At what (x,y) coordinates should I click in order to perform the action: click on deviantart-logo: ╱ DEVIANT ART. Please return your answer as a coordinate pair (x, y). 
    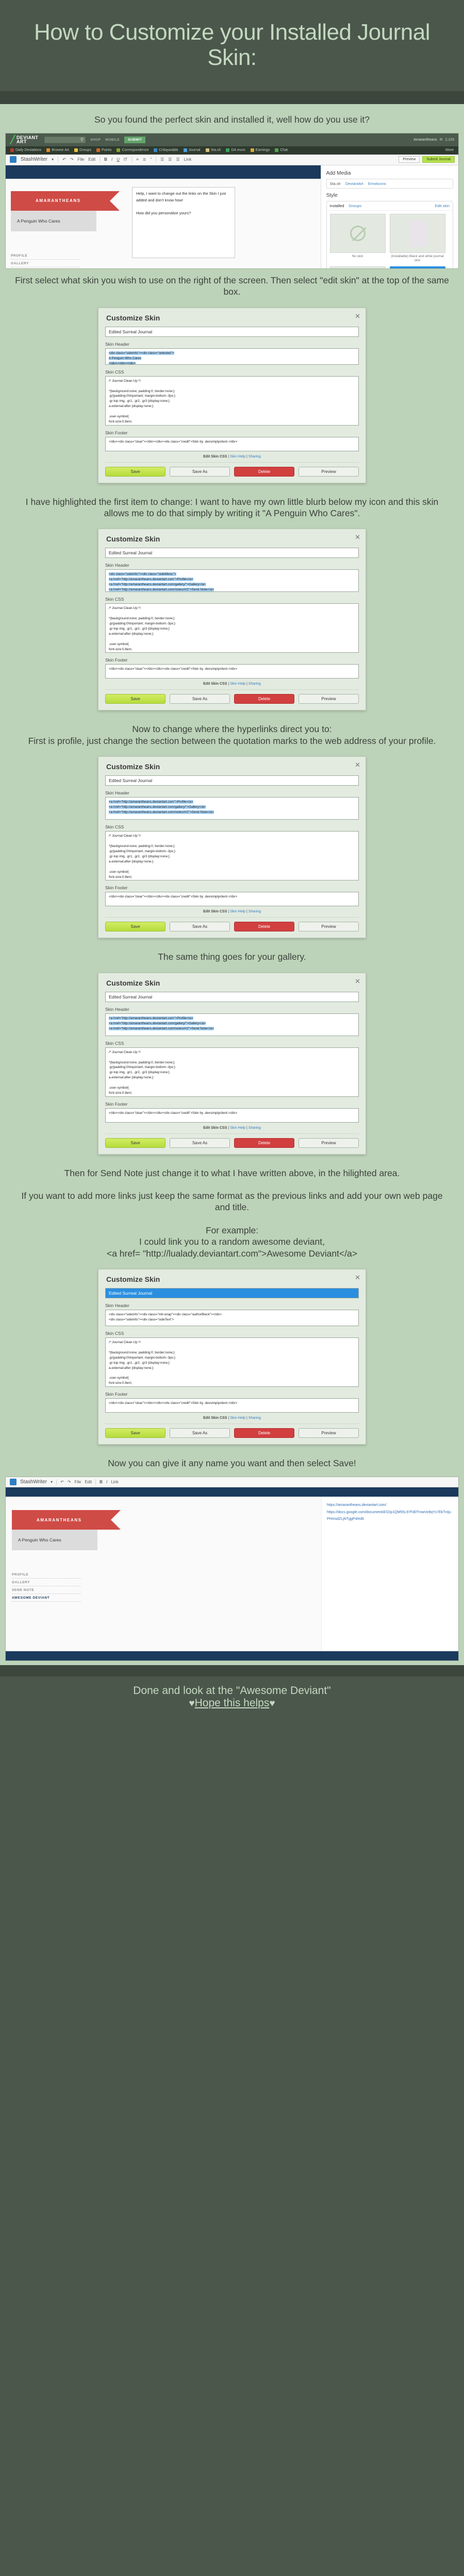
    Looking at the image, I should click on (24, 139).